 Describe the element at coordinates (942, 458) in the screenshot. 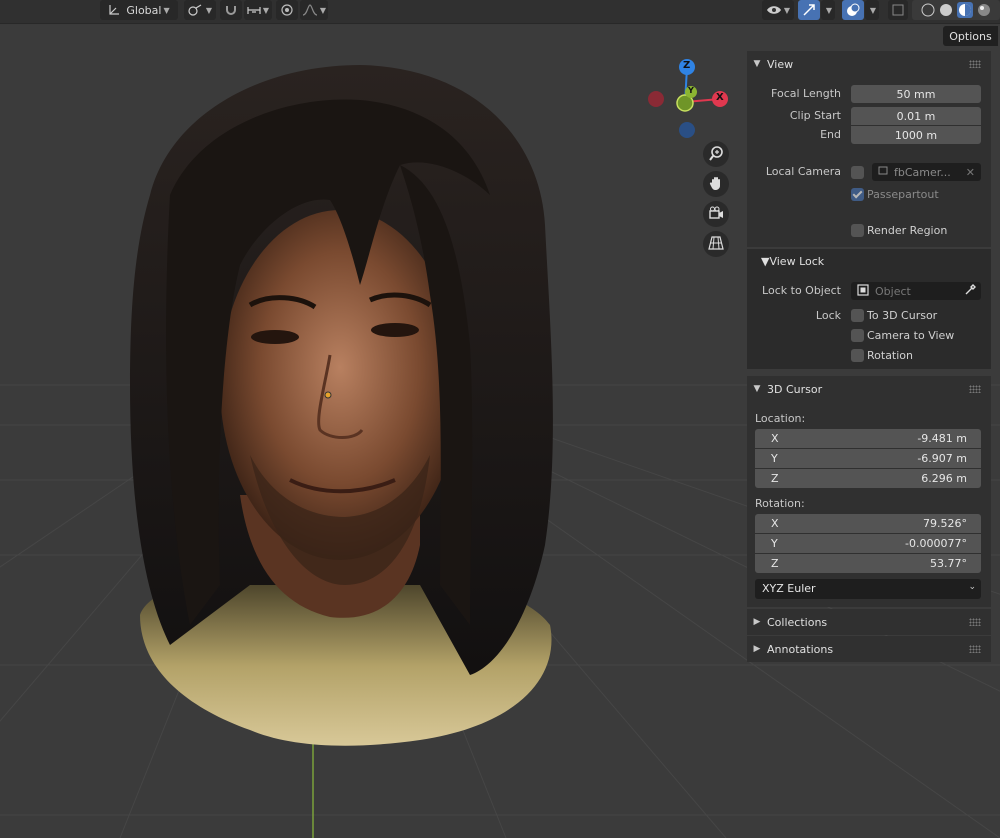

I see `axis-value: -6.907 m` at that location.